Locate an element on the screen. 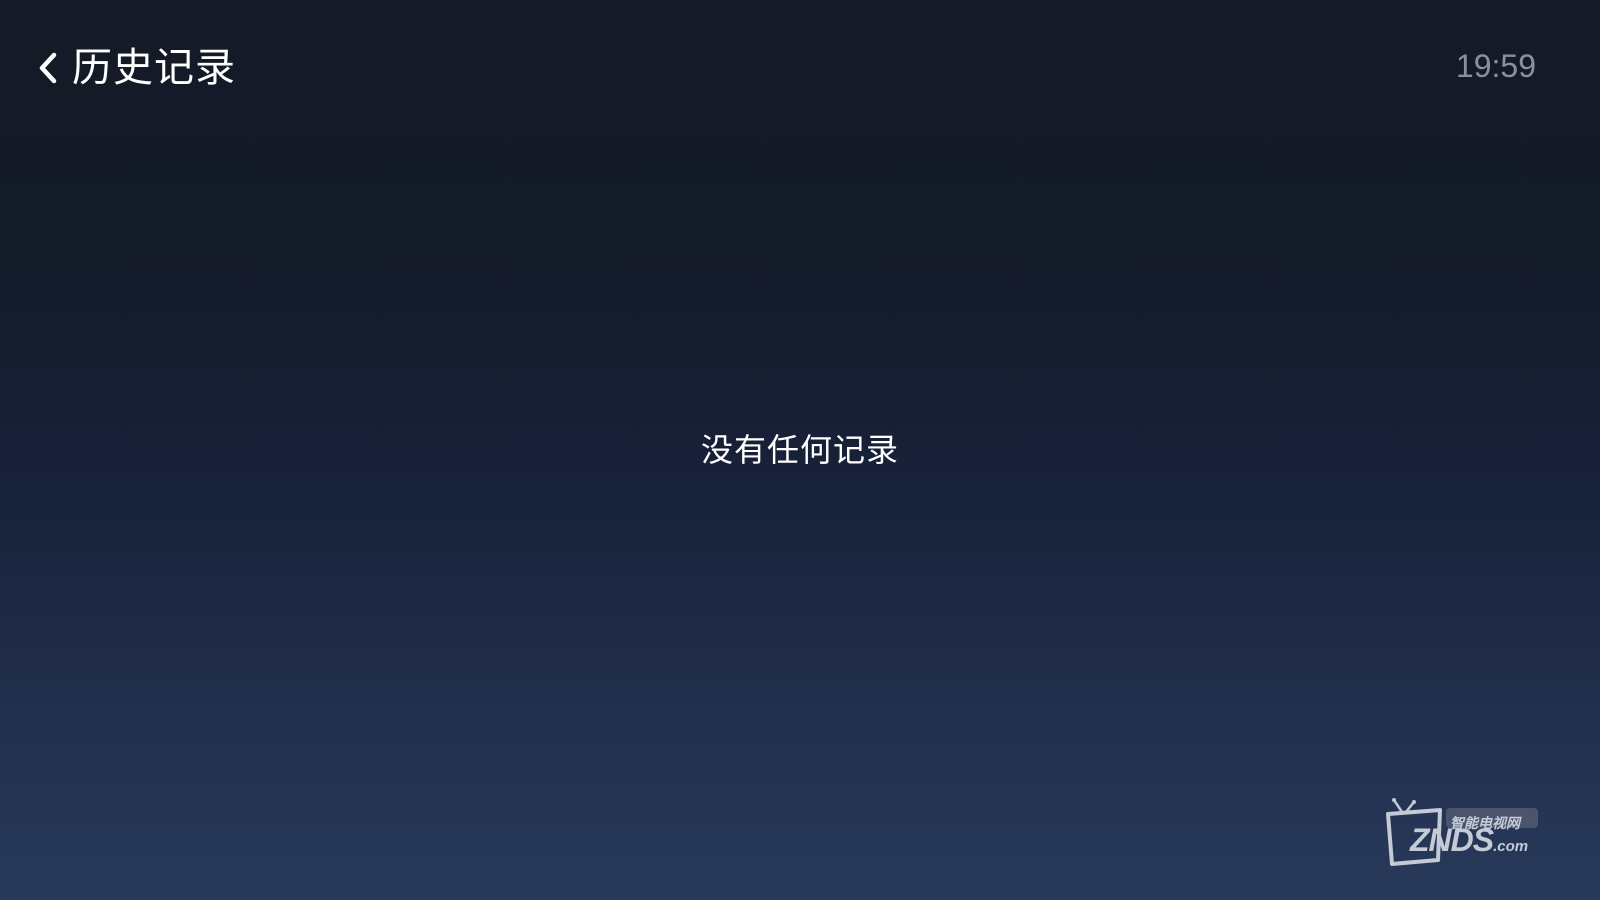 This screenshot has width=1600, height=900. watermark-brand: ZNDS.com is located at coordinates (1469, 840).